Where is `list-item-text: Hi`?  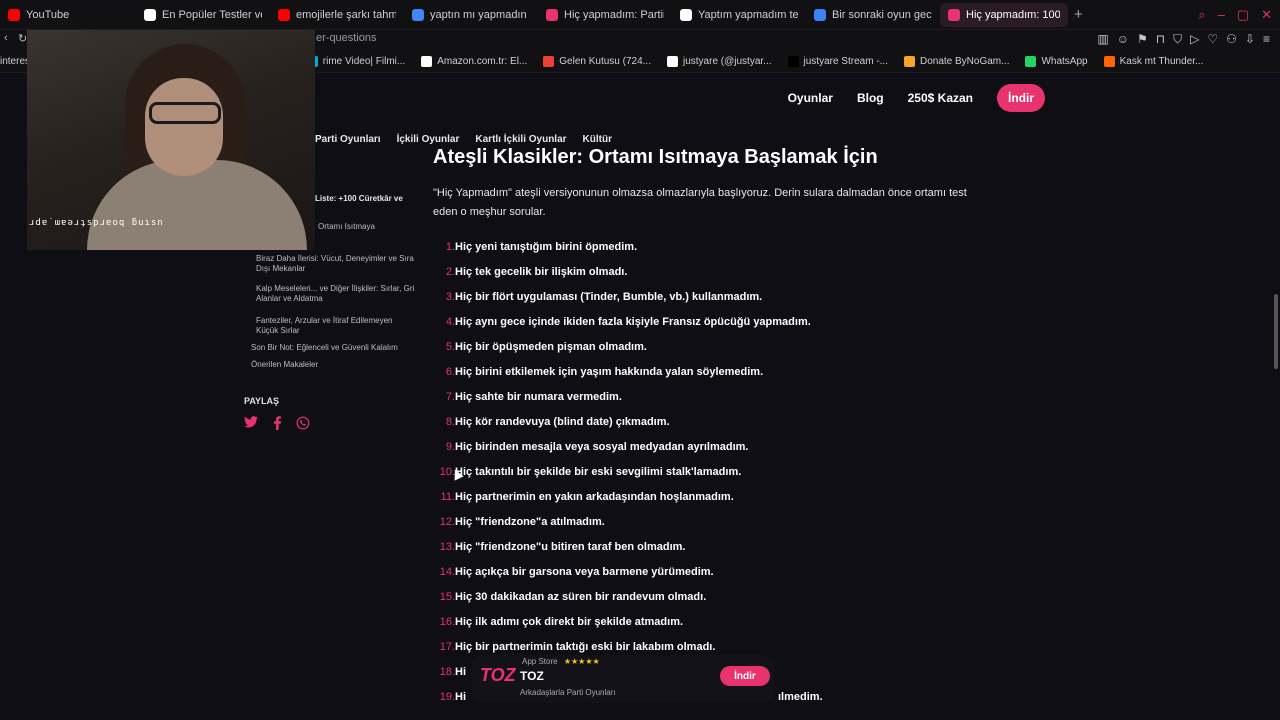 list-item-text: Hi is located at coordinates (460, 696).